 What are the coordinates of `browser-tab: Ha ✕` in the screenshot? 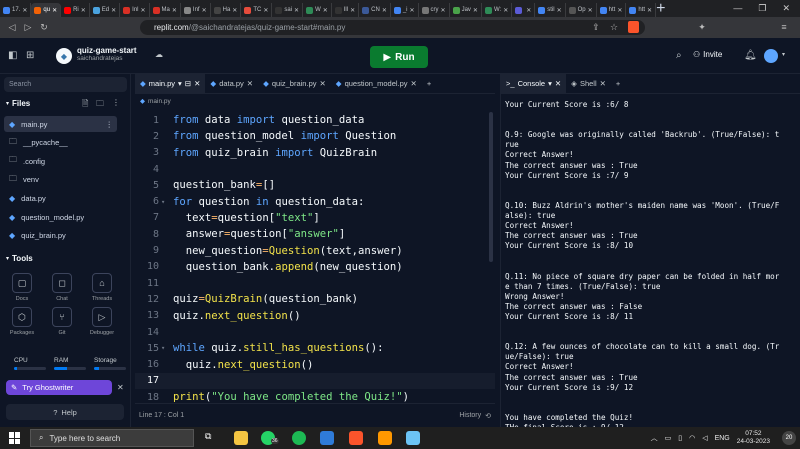 It's located at (226, 10).